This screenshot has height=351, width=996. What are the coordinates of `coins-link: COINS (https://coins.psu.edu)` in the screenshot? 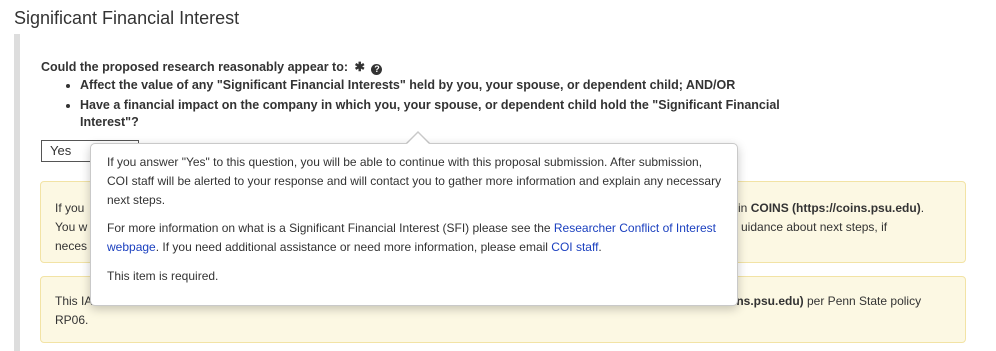 It's located at (836, 208).